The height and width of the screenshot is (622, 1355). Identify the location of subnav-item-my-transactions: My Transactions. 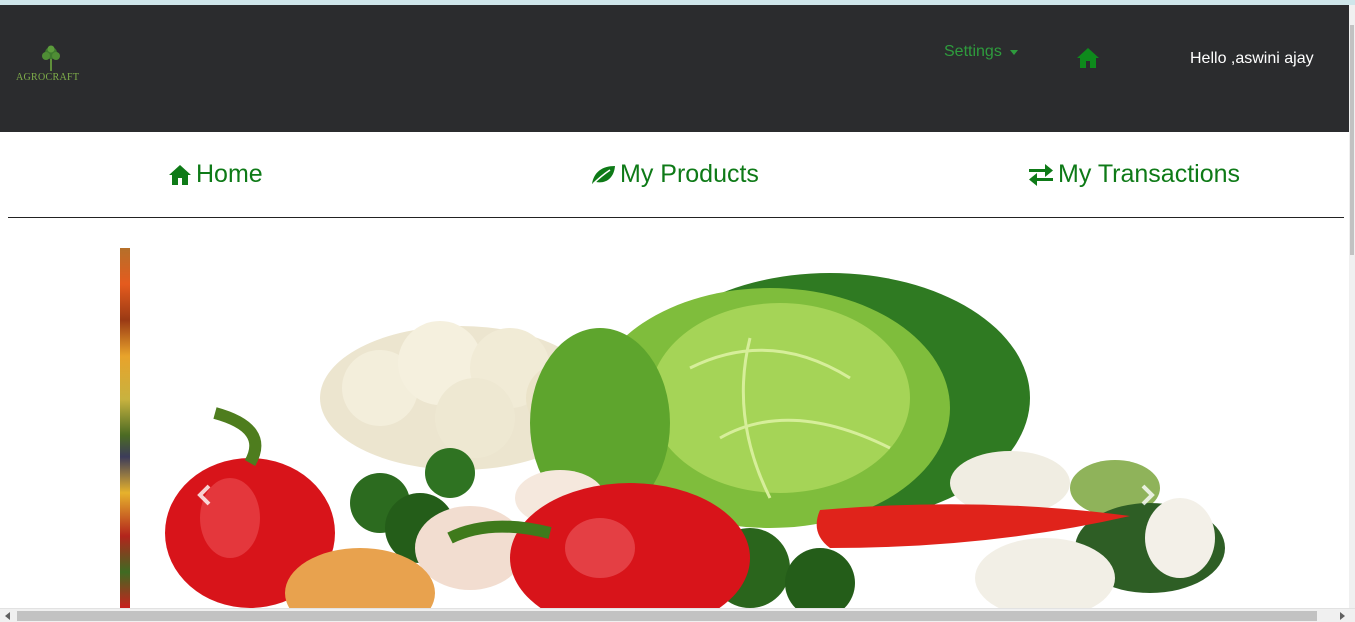
(1134, 174).